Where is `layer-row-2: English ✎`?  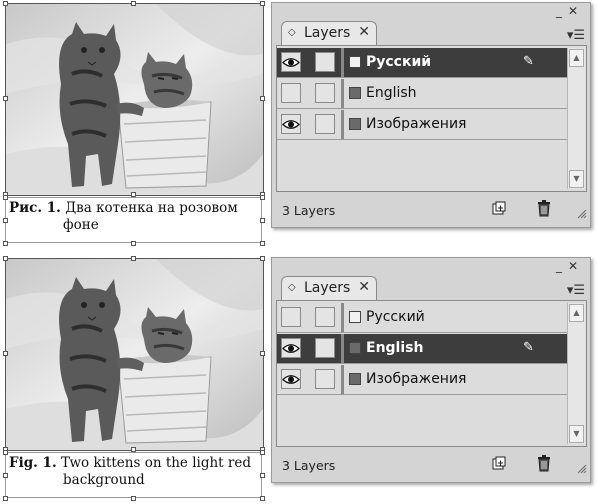
layer-row-2: English ✎ is located at coordinates (422, 349).